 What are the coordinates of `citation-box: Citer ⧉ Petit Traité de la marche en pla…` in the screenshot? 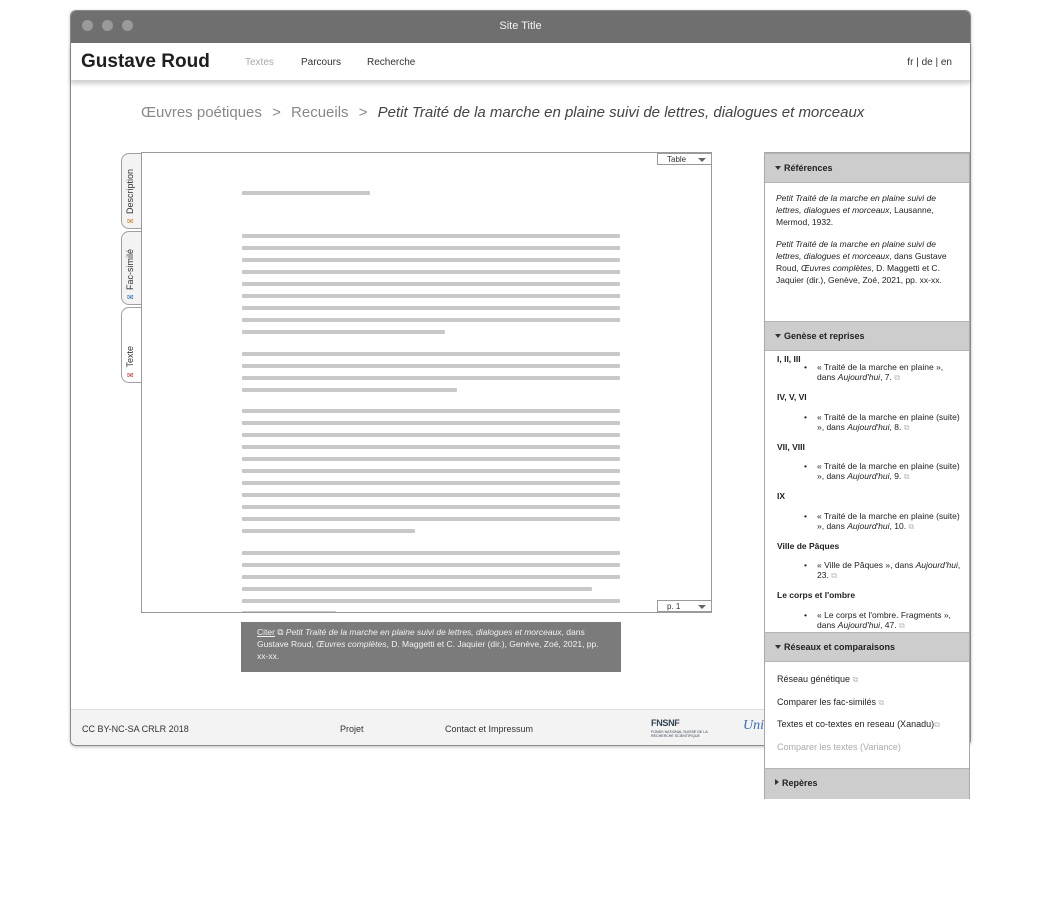 It's located at (431, 647).